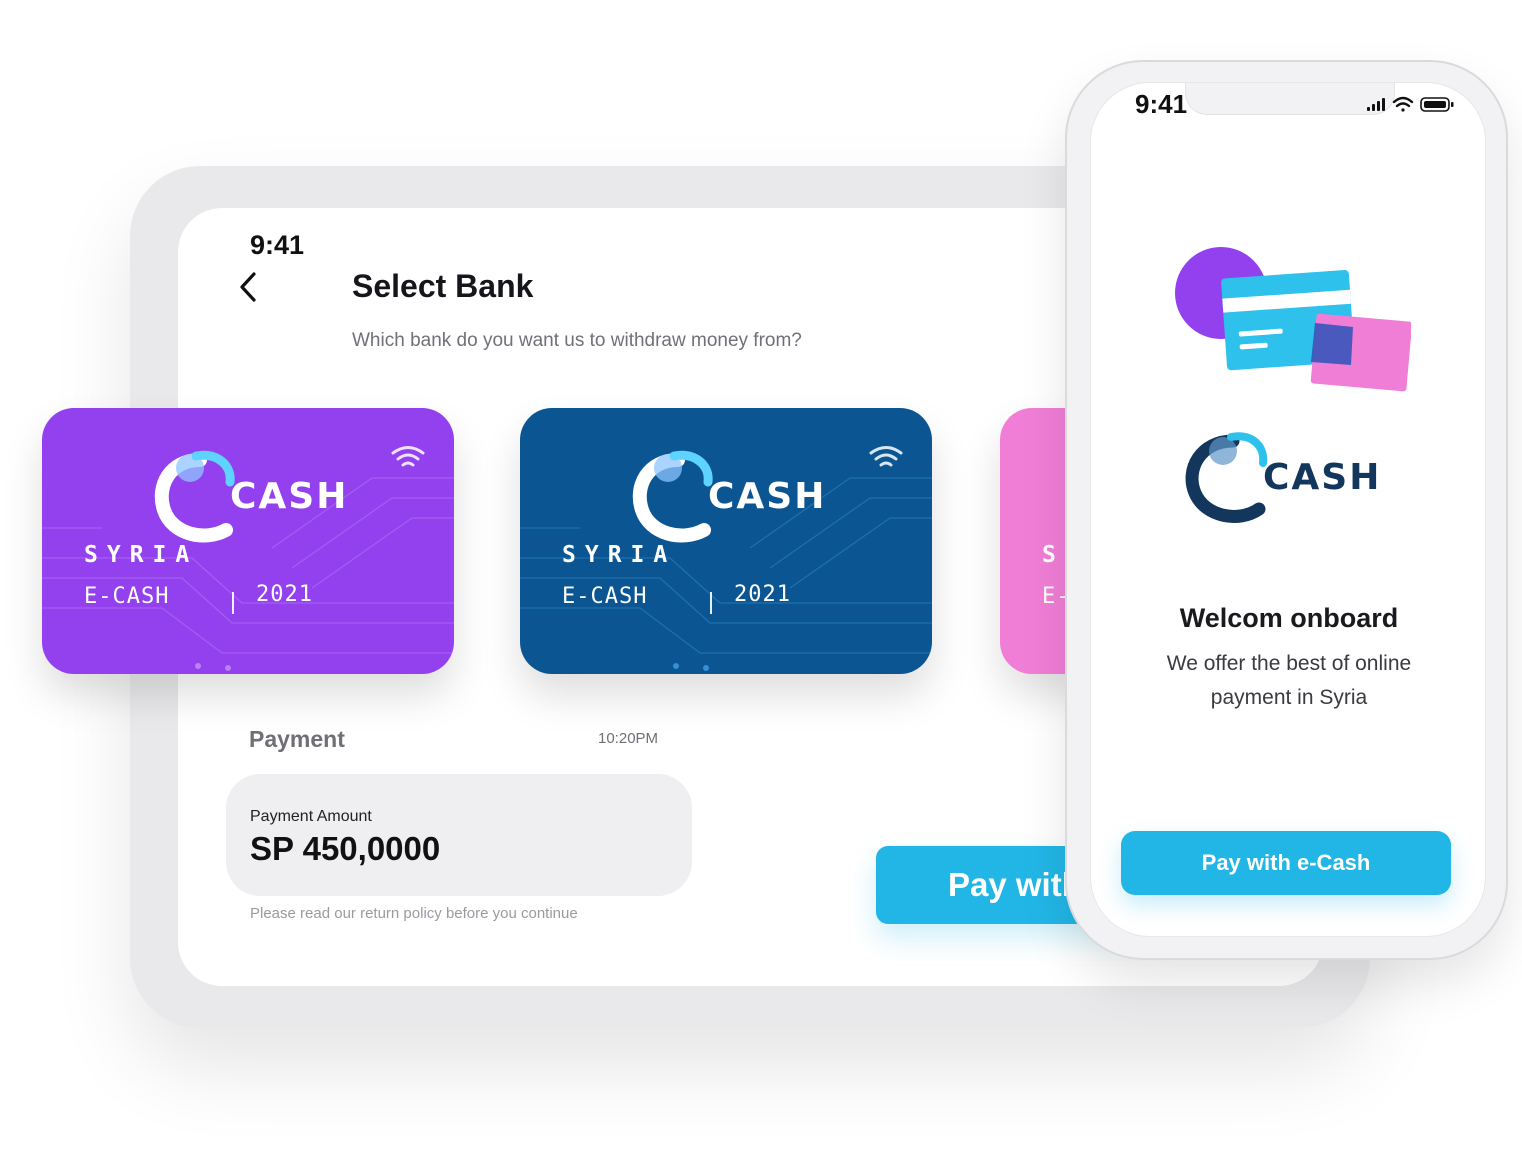 This screenshot has height=1168, width=1522. I want to click on bank-card-purple: CASH SYRIA E-CASH 2021, so click(248, 541).